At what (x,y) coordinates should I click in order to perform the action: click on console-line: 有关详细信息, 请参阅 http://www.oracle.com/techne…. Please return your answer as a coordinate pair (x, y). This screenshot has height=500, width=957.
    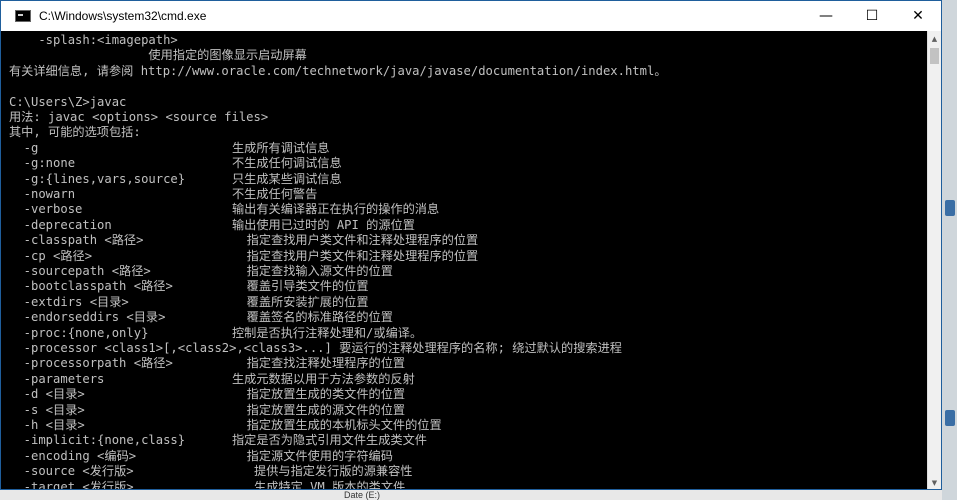
    Looking at the image, I should click on (465, 71).